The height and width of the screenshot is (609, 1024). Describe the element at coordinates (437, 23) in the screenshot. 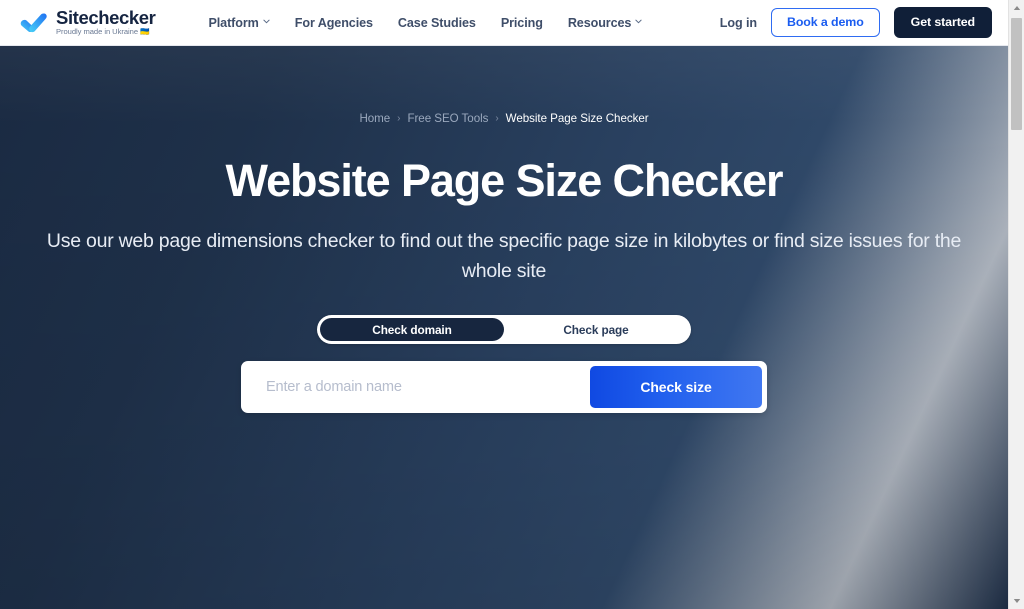

I see `nav-item-case-studies: Case Studies` at that location.